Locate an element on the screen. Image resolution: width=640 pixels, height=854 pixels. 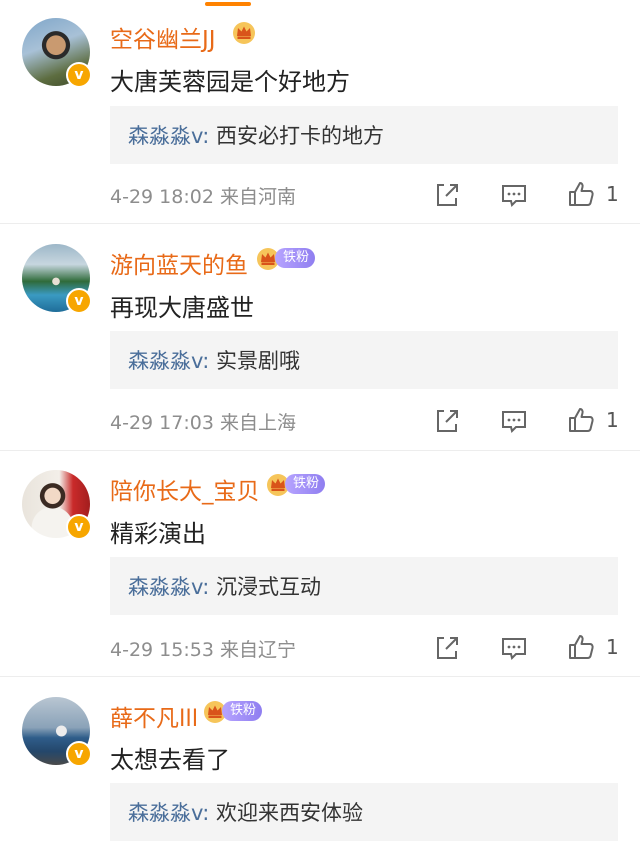
username: 薛不凡lll is located at coordinates (154, 716).